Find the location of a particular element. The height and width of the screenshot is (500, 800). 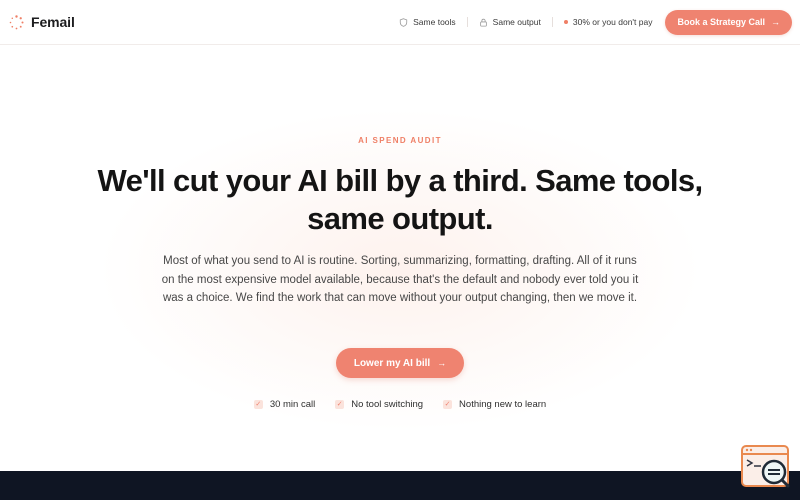

badge-label: 30% or you don't pay is located at coordinates (612, 22).